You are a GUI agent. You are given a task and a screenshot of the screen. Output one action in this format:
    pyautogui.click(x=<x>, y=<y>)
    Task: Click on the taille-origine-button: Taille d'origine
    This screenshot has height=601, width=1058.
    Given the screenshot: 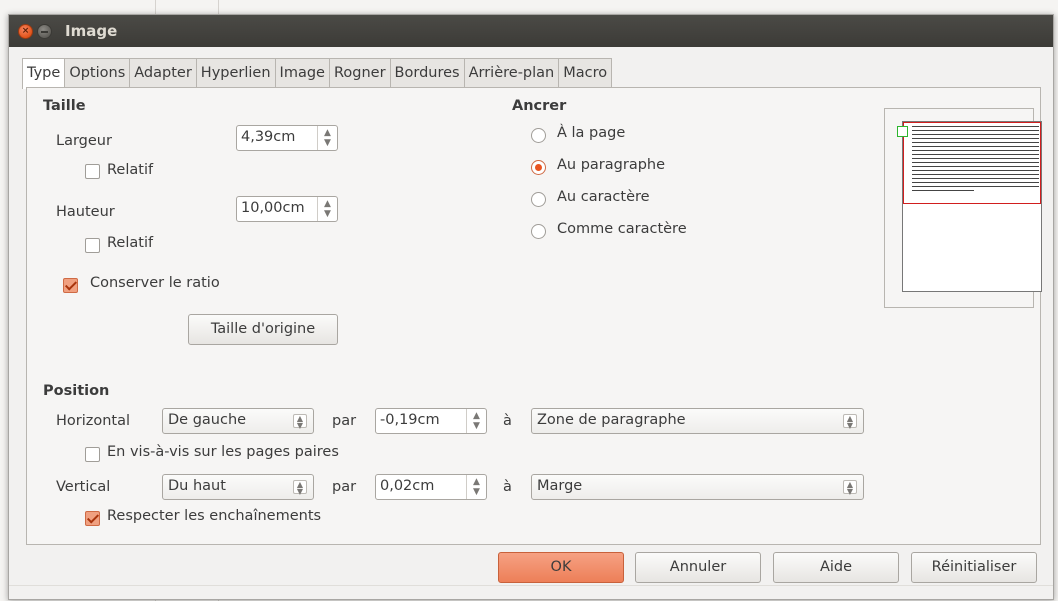 What is the action you would take?
    pyautogui.click(x=263, y=329)
    